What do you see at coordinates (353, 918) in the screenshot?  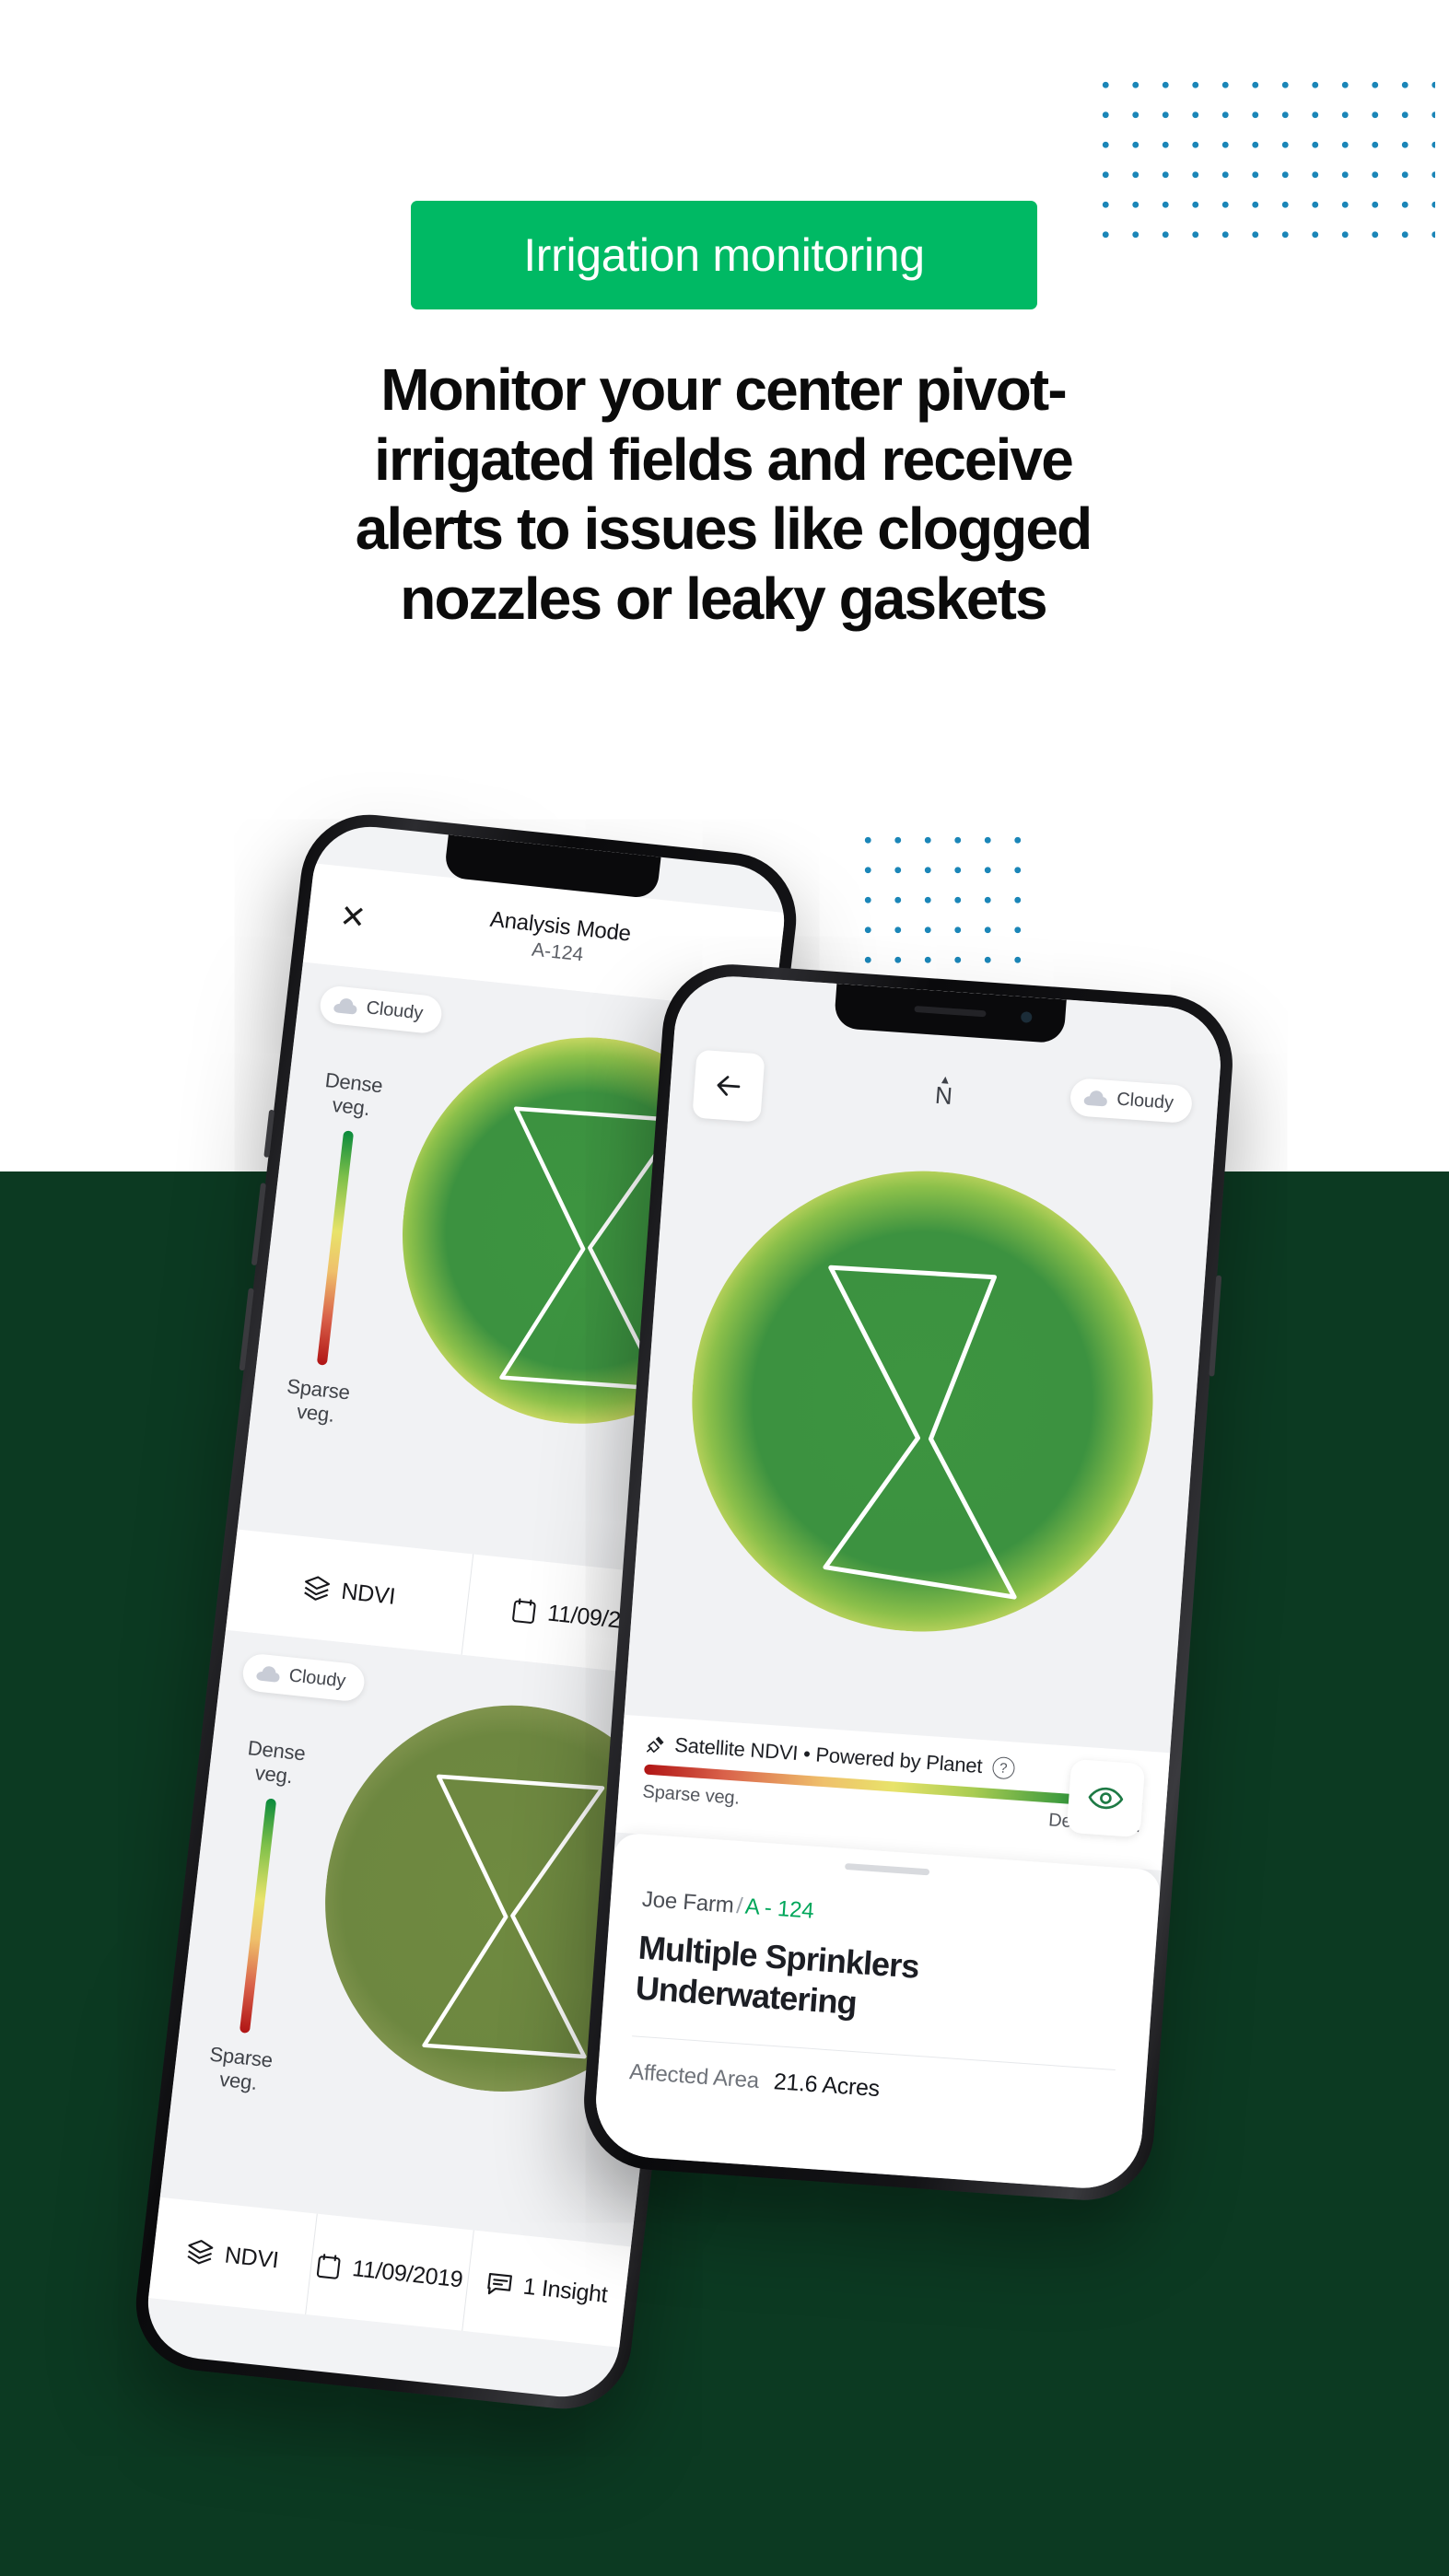 I see `close-icon: ✕` at bounding box center [353, 918].